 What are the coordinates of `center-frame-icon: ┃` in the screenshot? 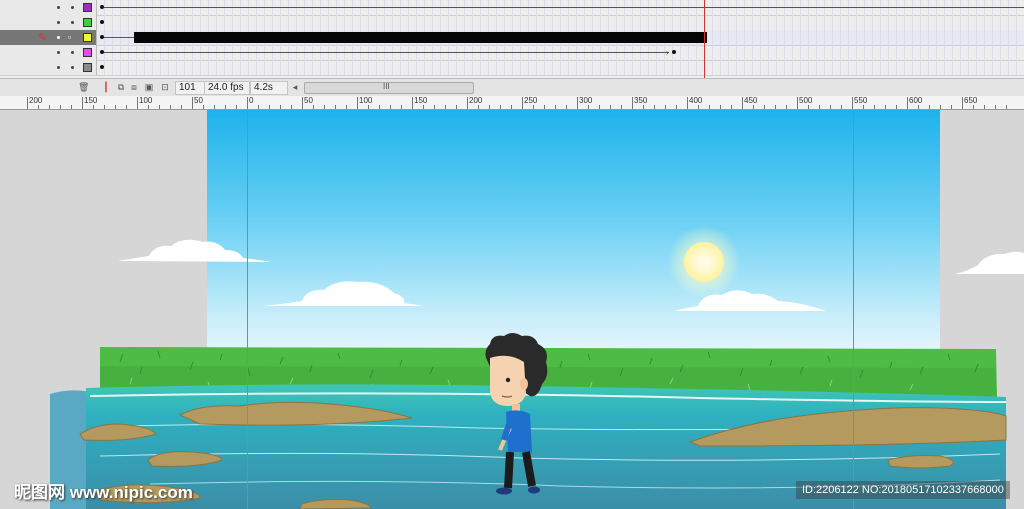 It's located at (106, 87).